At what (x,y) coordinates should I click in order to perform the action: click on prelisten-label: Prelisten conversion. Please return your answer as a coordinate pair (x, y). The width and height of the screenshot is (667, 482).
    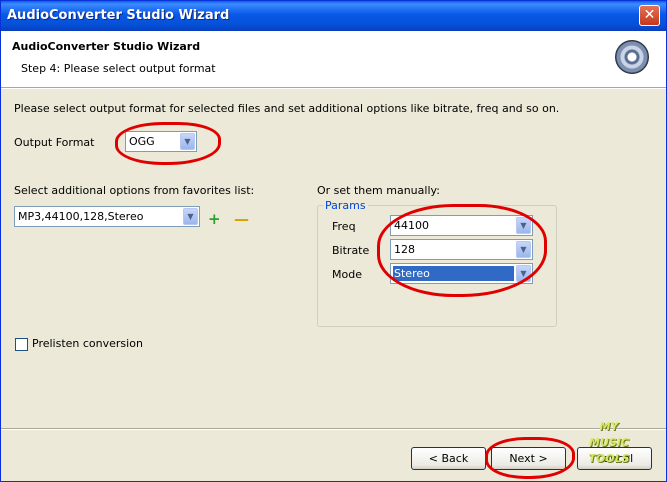
    Looking at the image, I should click on (87, 343).